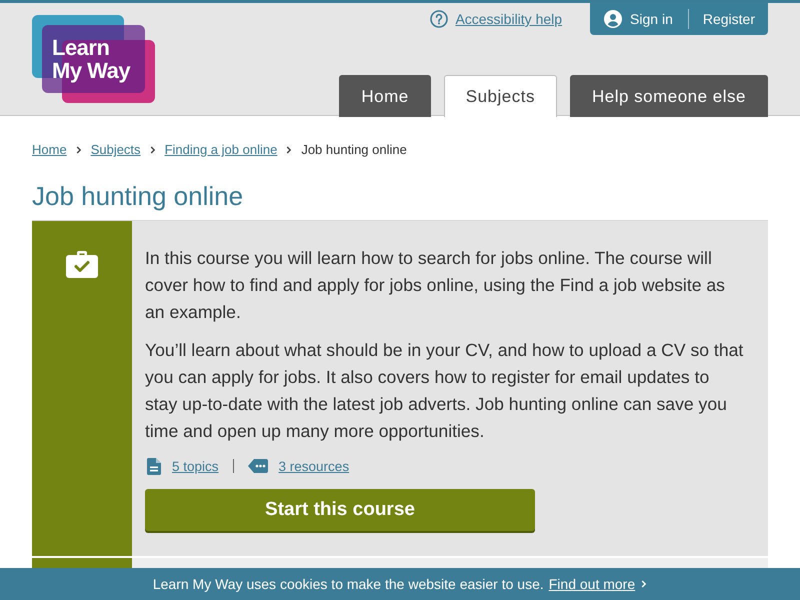 This screenshot has height=600, width=800. I want to click on find-out-more-link: Find out more, so click(598, 584).